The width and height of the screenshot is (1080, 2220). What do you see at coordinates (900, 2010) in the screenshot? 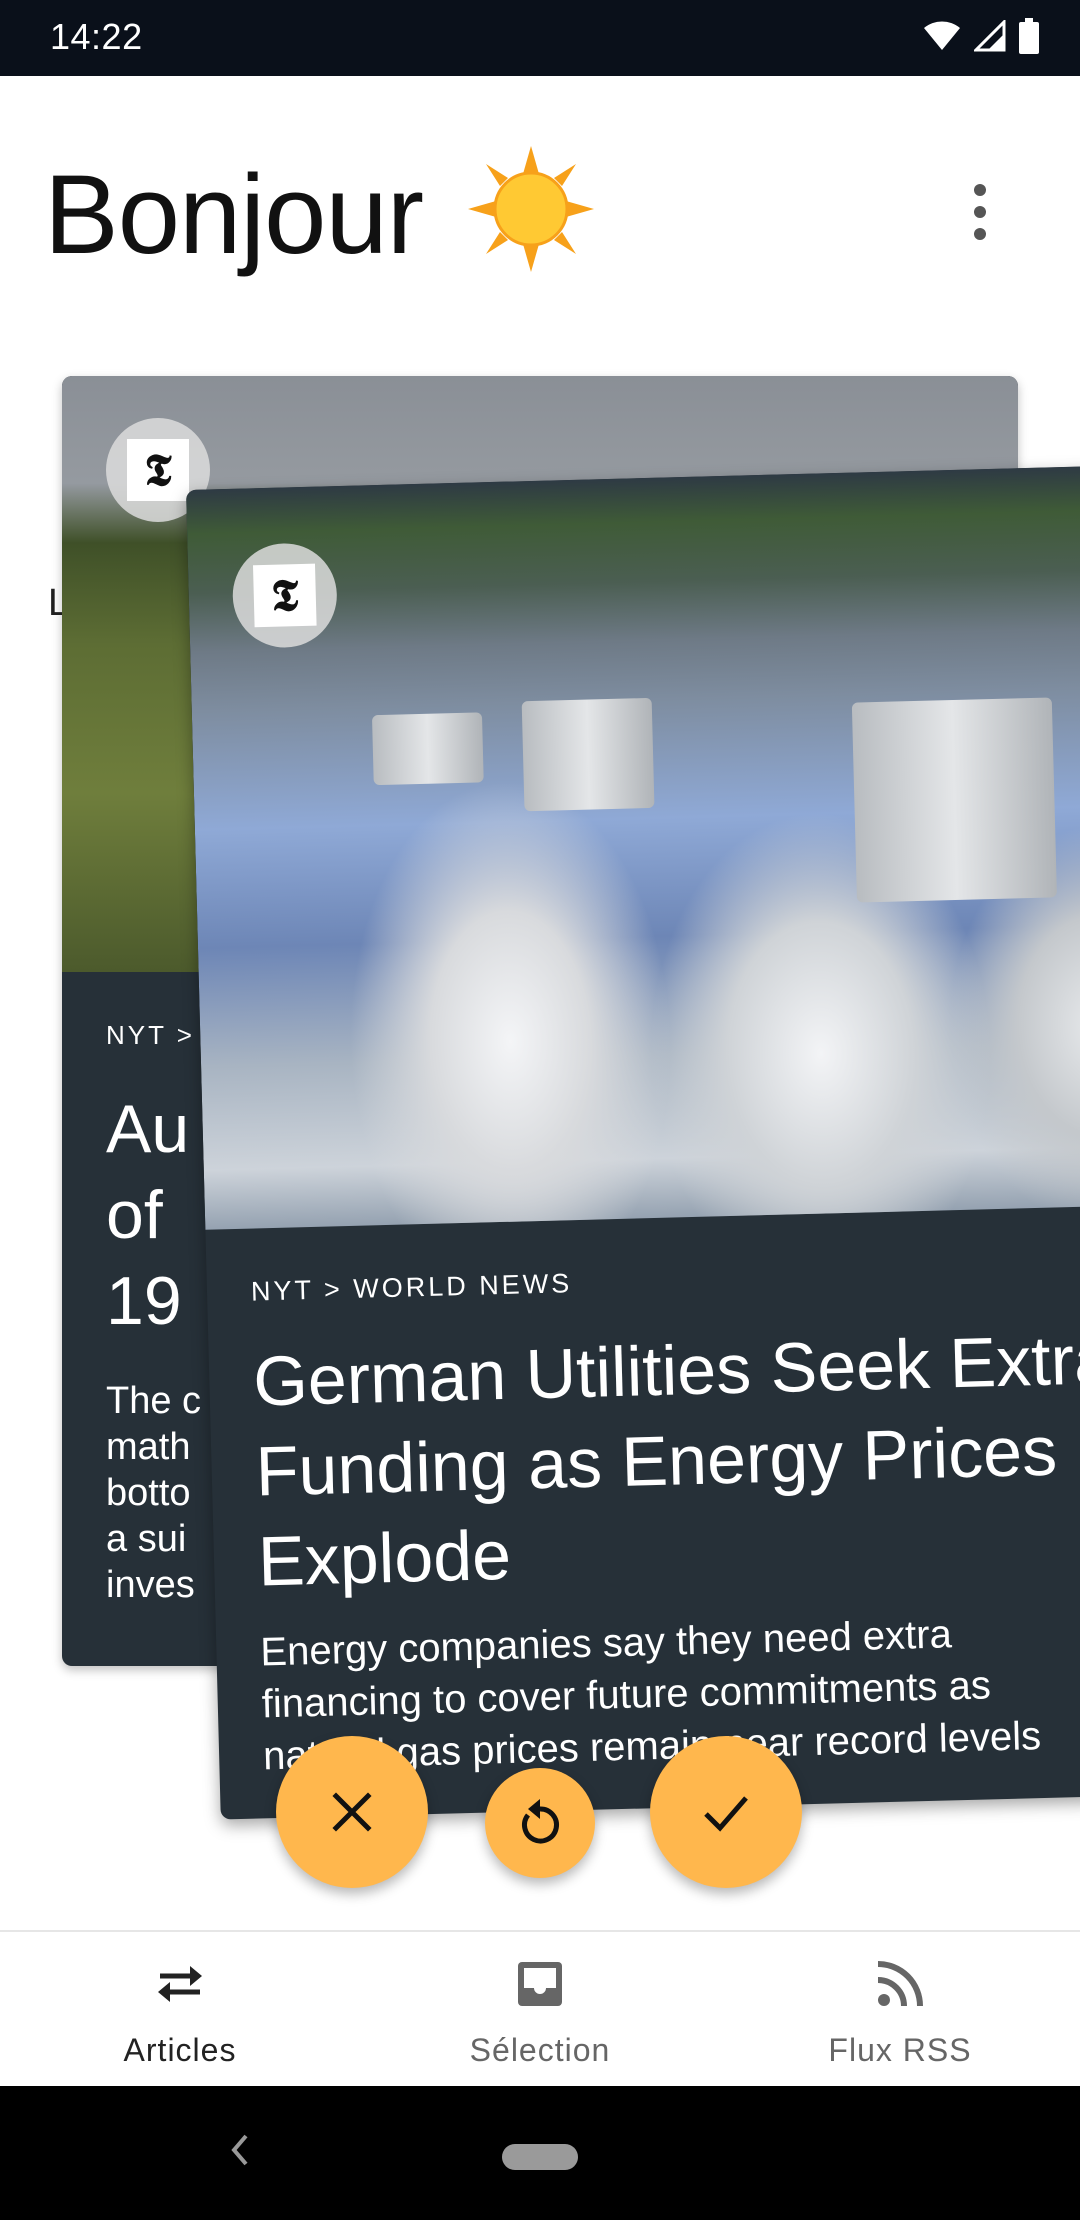
I see `nav-item-rss: Flux RSS` at bounding box center [900, 2010].